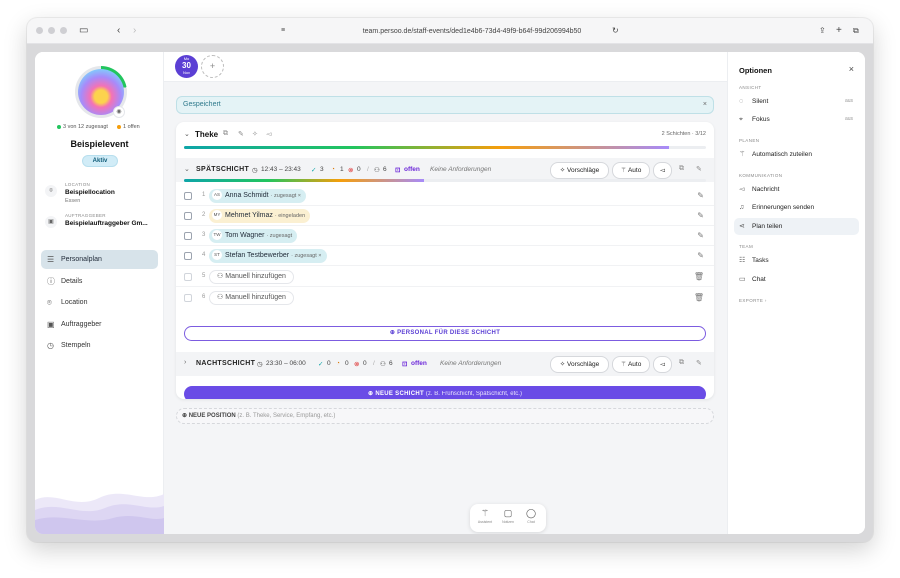  I want to click on back-icon: ‹, so click(118, 31).